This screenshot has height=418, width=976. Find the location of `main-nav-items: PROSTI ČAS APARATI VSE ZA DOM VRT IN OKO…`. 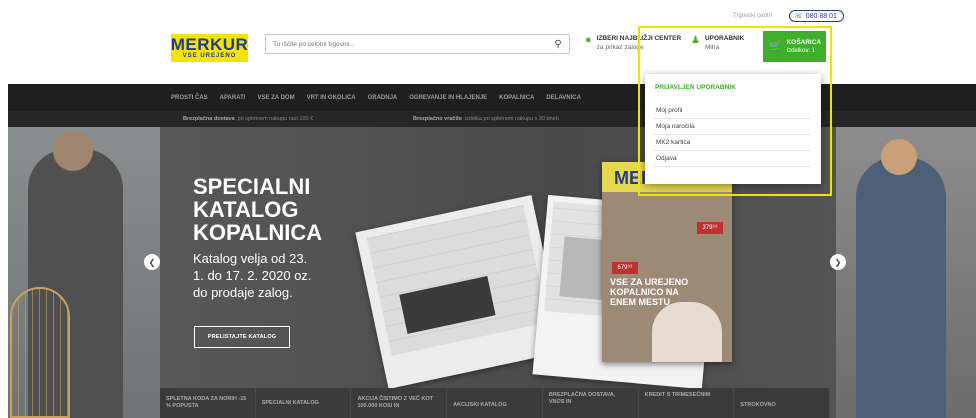

main-nav-items: PROSTI ČAS APARATI VSE ZA DOM VRT IN OKO… is located at coordinates (376, 97).